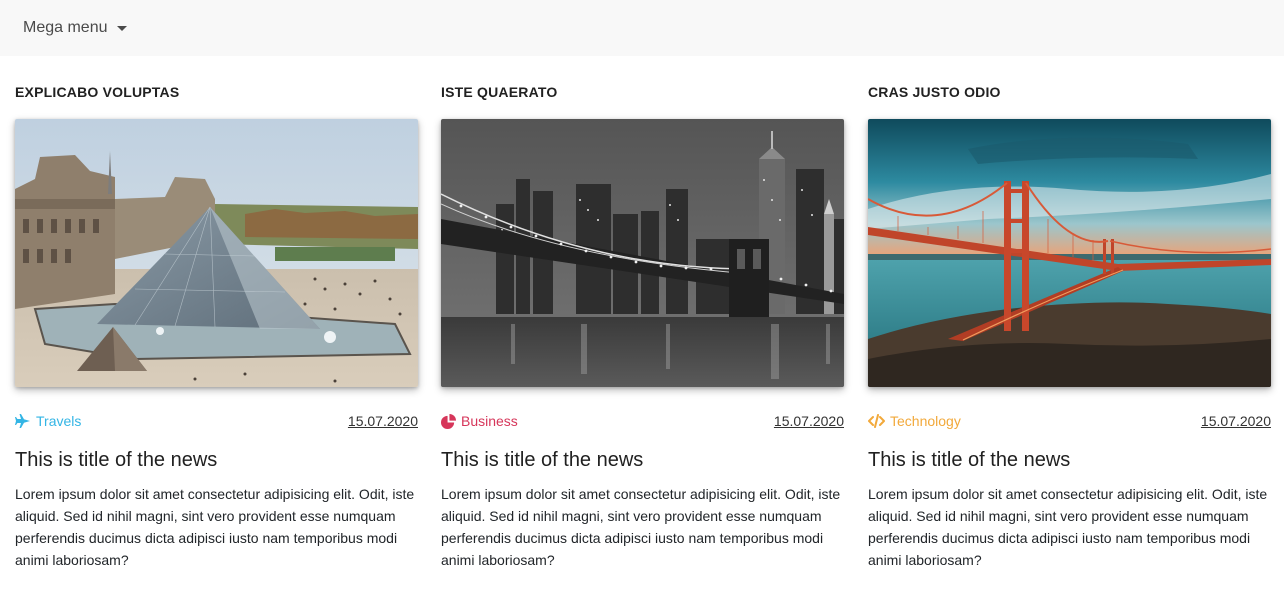 The image size is (1284, 608). I want to click on news-meta: Travels 15.07.2020, so click(216, 421).